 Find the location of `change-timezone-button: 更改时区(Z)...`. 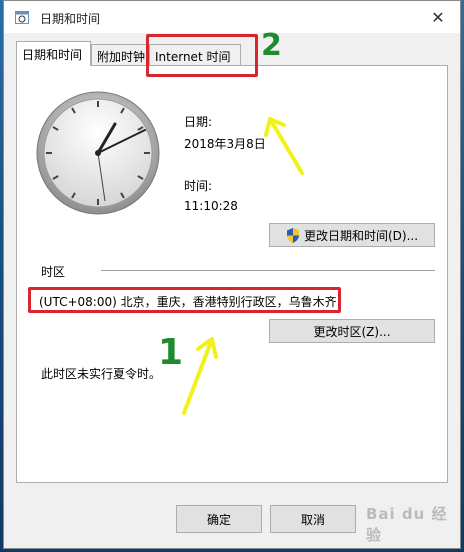

change-timezone-button: 更改时区(Z)... is located at coordinates (352, 331).